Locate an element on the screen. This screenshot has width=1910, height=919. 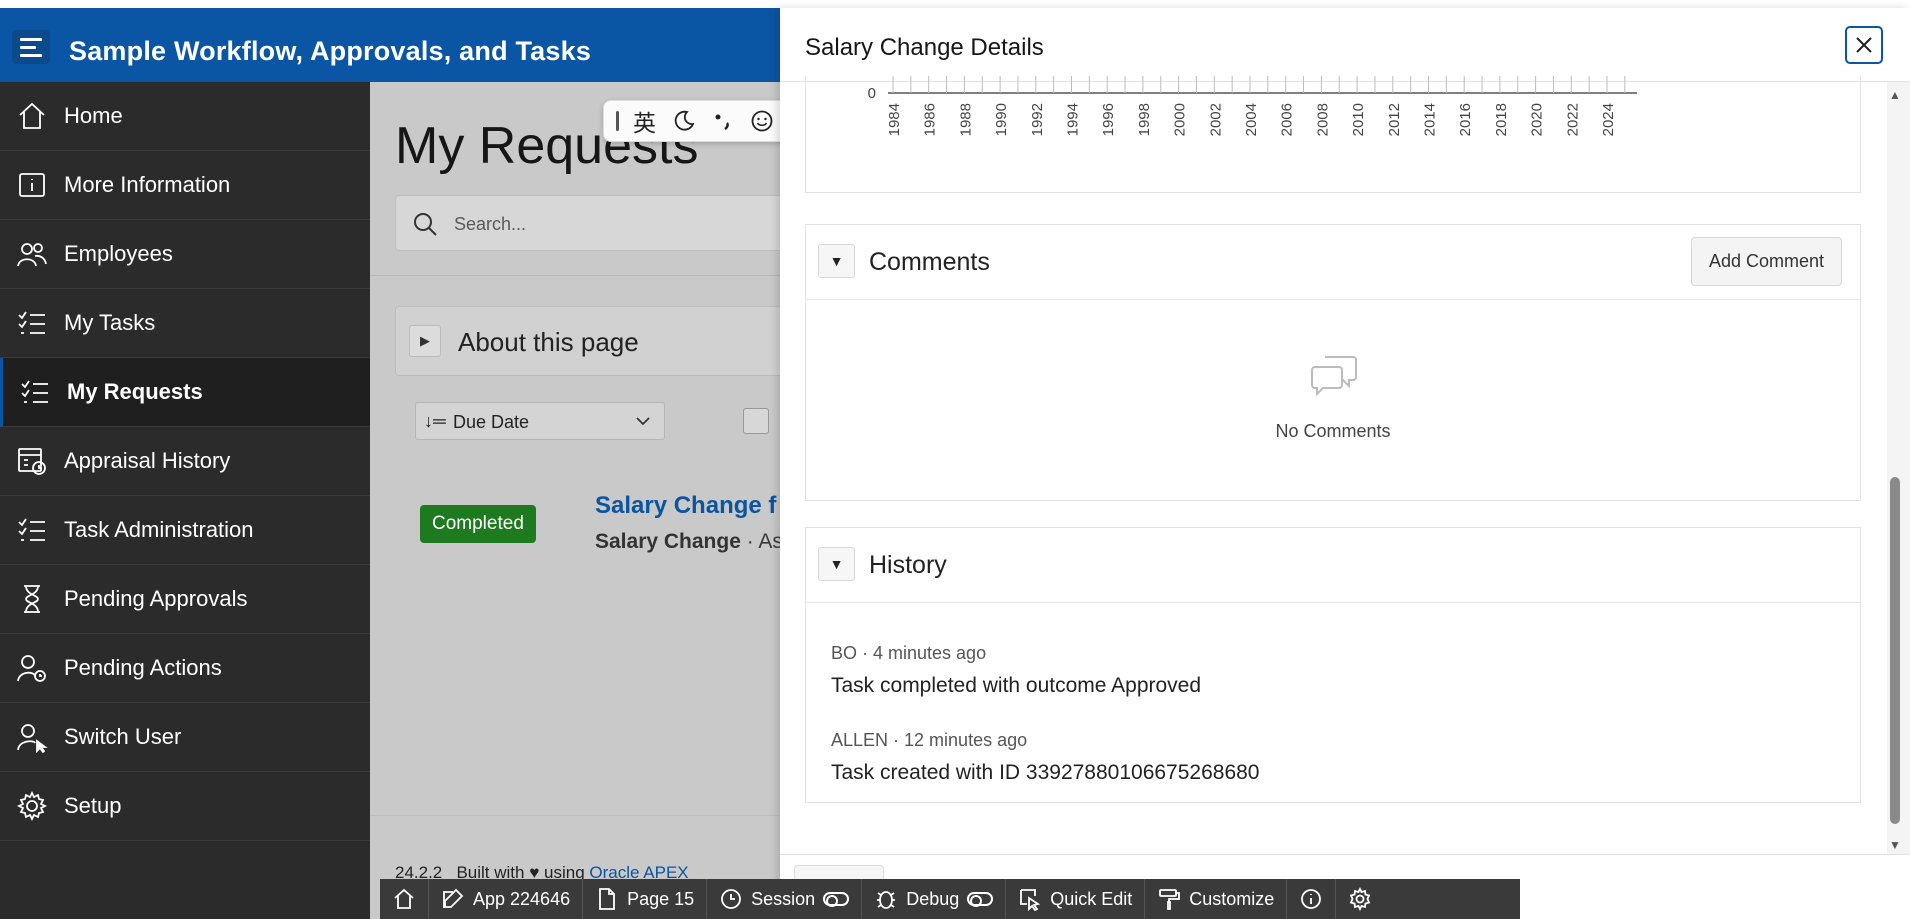
sort-icon: ↓═ is located at coordinates (435, 421).